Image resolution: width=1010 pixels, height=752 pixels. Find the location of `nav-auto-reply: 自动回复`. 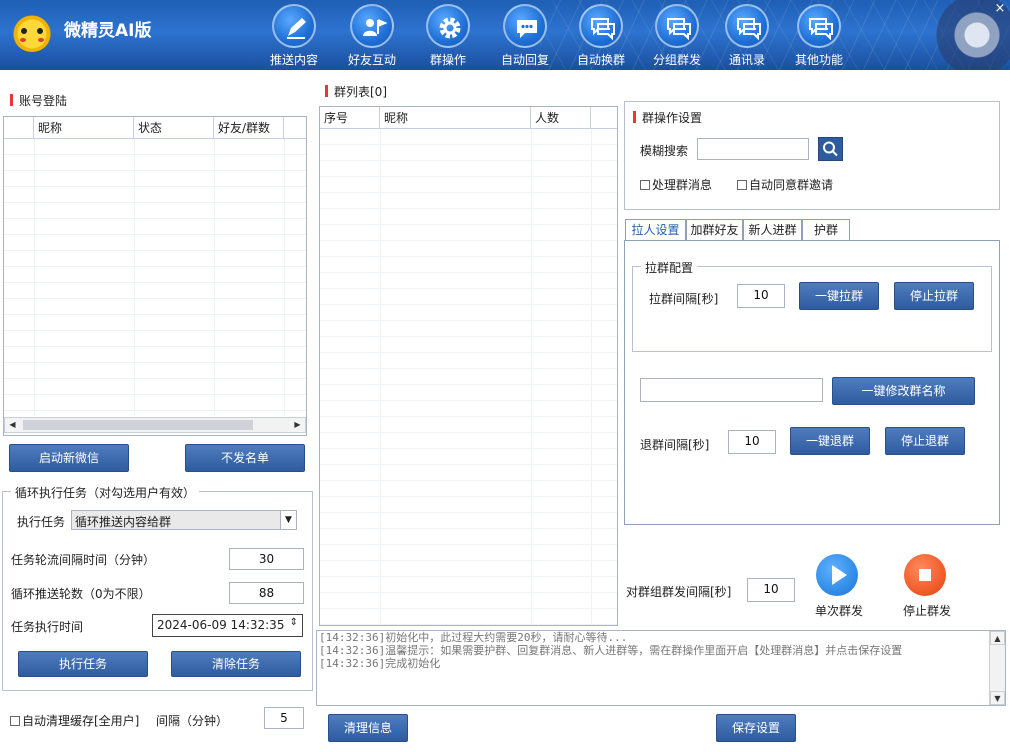

nav-auto-reply: 自动回复 is located at coordinates (525, 36).